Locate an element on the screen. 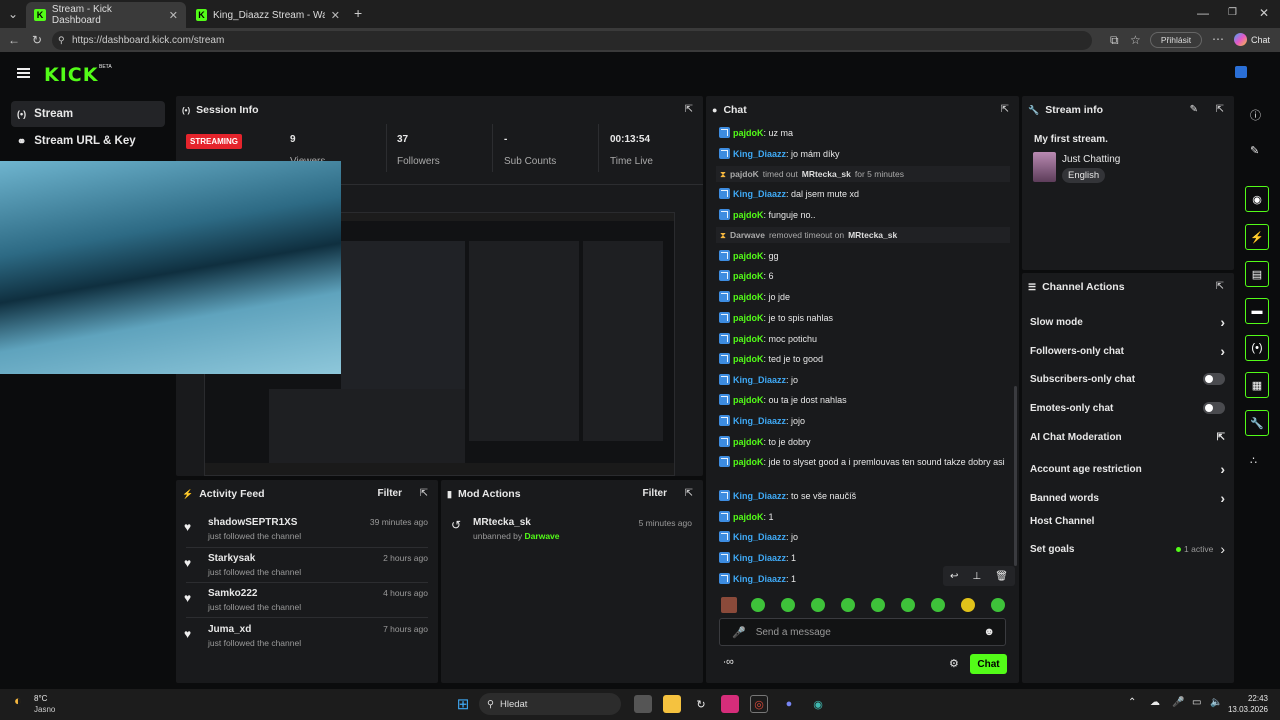 The height and width of the screenshot is (720, 1280). community-icon: ∴ is located at coordinates (1253, 460).